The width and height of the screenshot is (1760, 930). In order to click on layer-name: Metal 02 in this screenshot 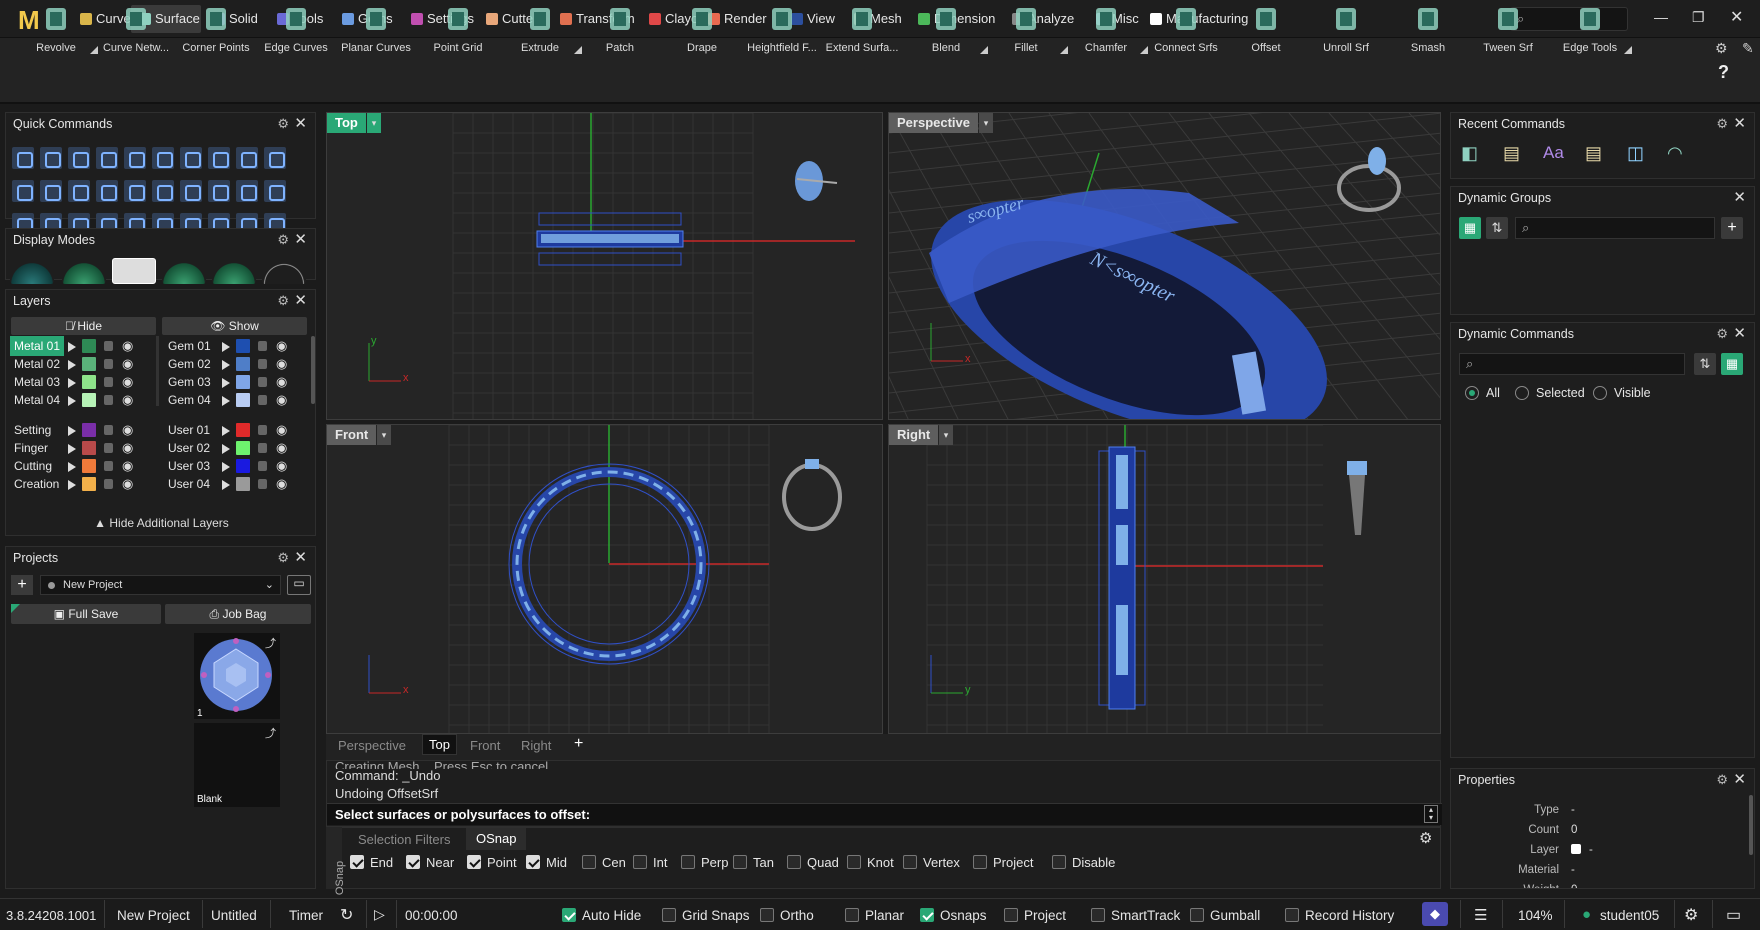, I will do `click(37, 364)`.